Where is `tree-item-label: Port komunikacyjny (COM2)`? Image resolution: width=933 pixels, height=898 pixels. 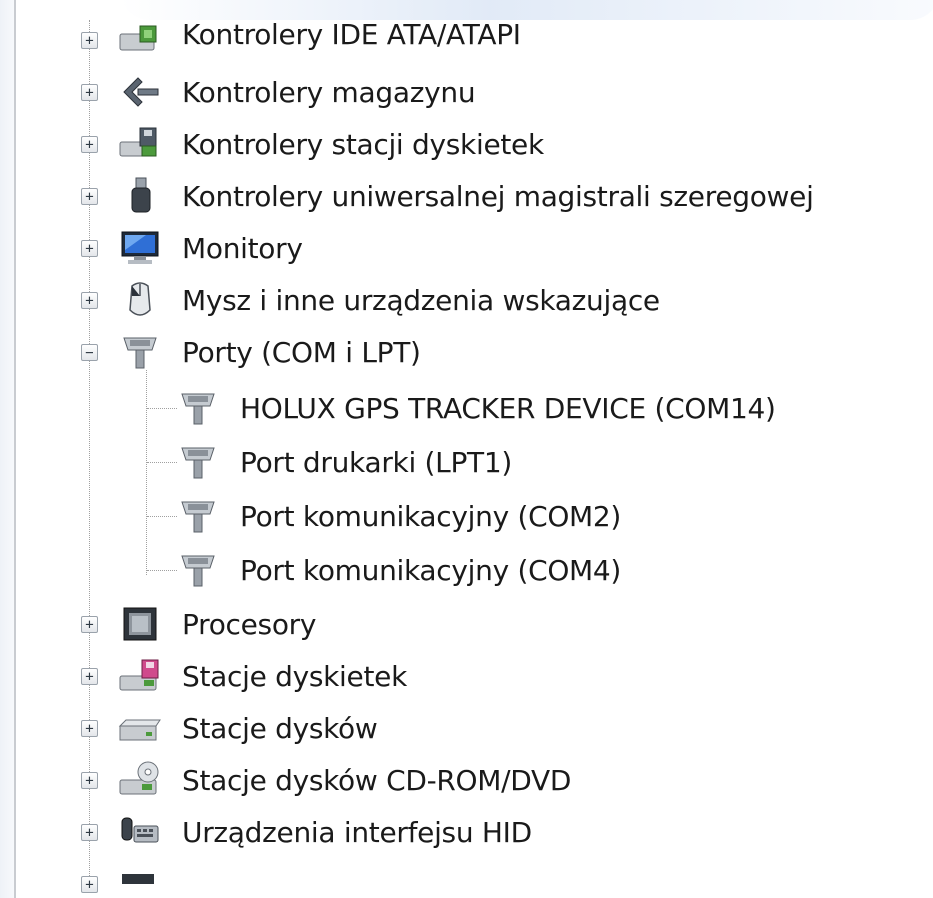
tree-item-label: Port komunikacyjny (COM2) is located at coordinates (431, 516).